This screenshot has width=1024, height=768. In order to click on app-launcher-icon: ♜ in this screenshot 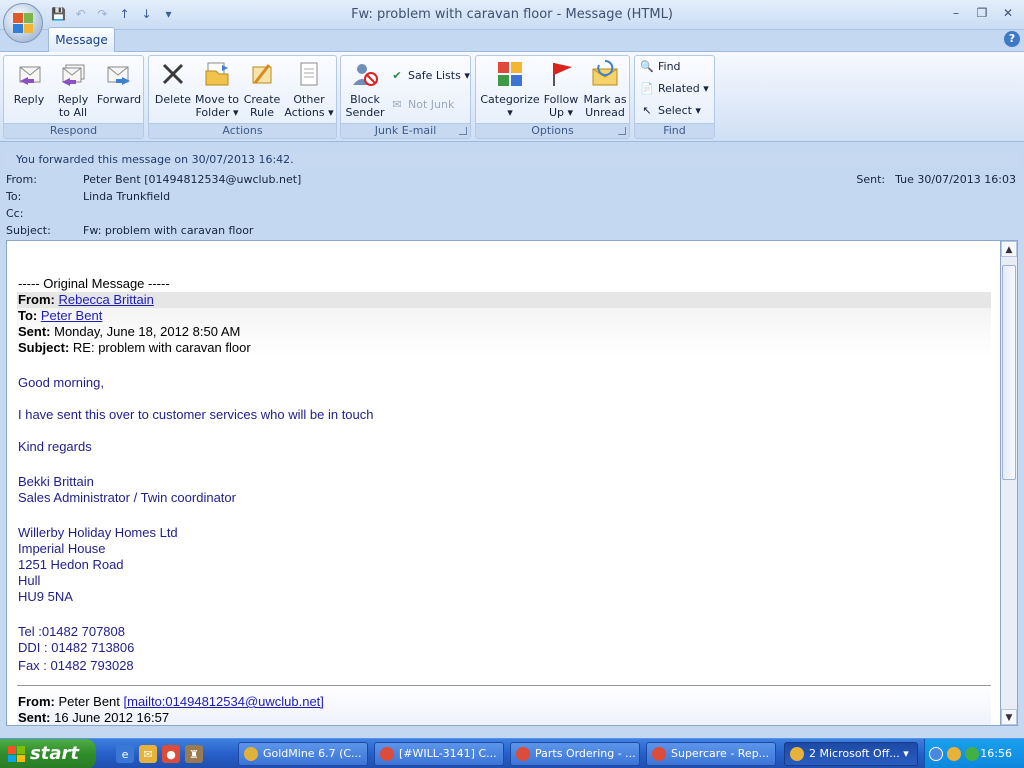, I will do `click(194, 754)`.